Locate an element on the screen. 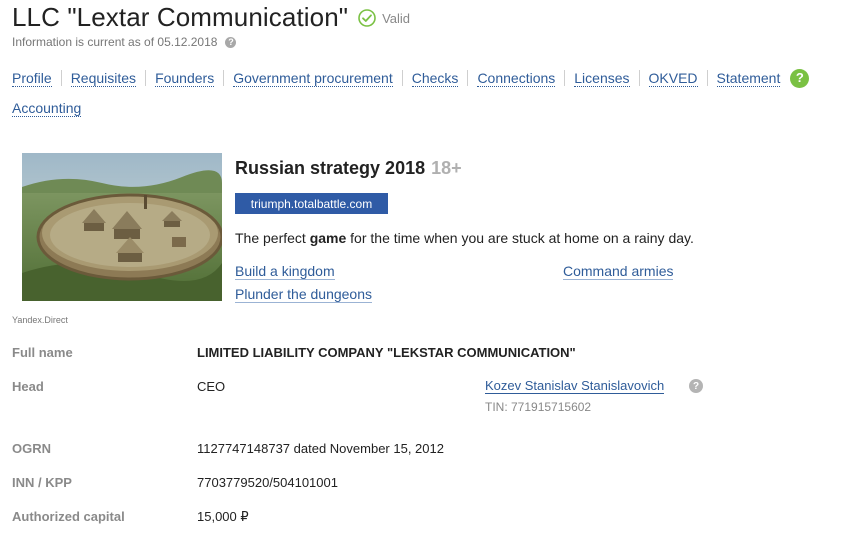 This screenshot has width=863, height=542. nav-link: Checks is located at coordinates (435, 79).